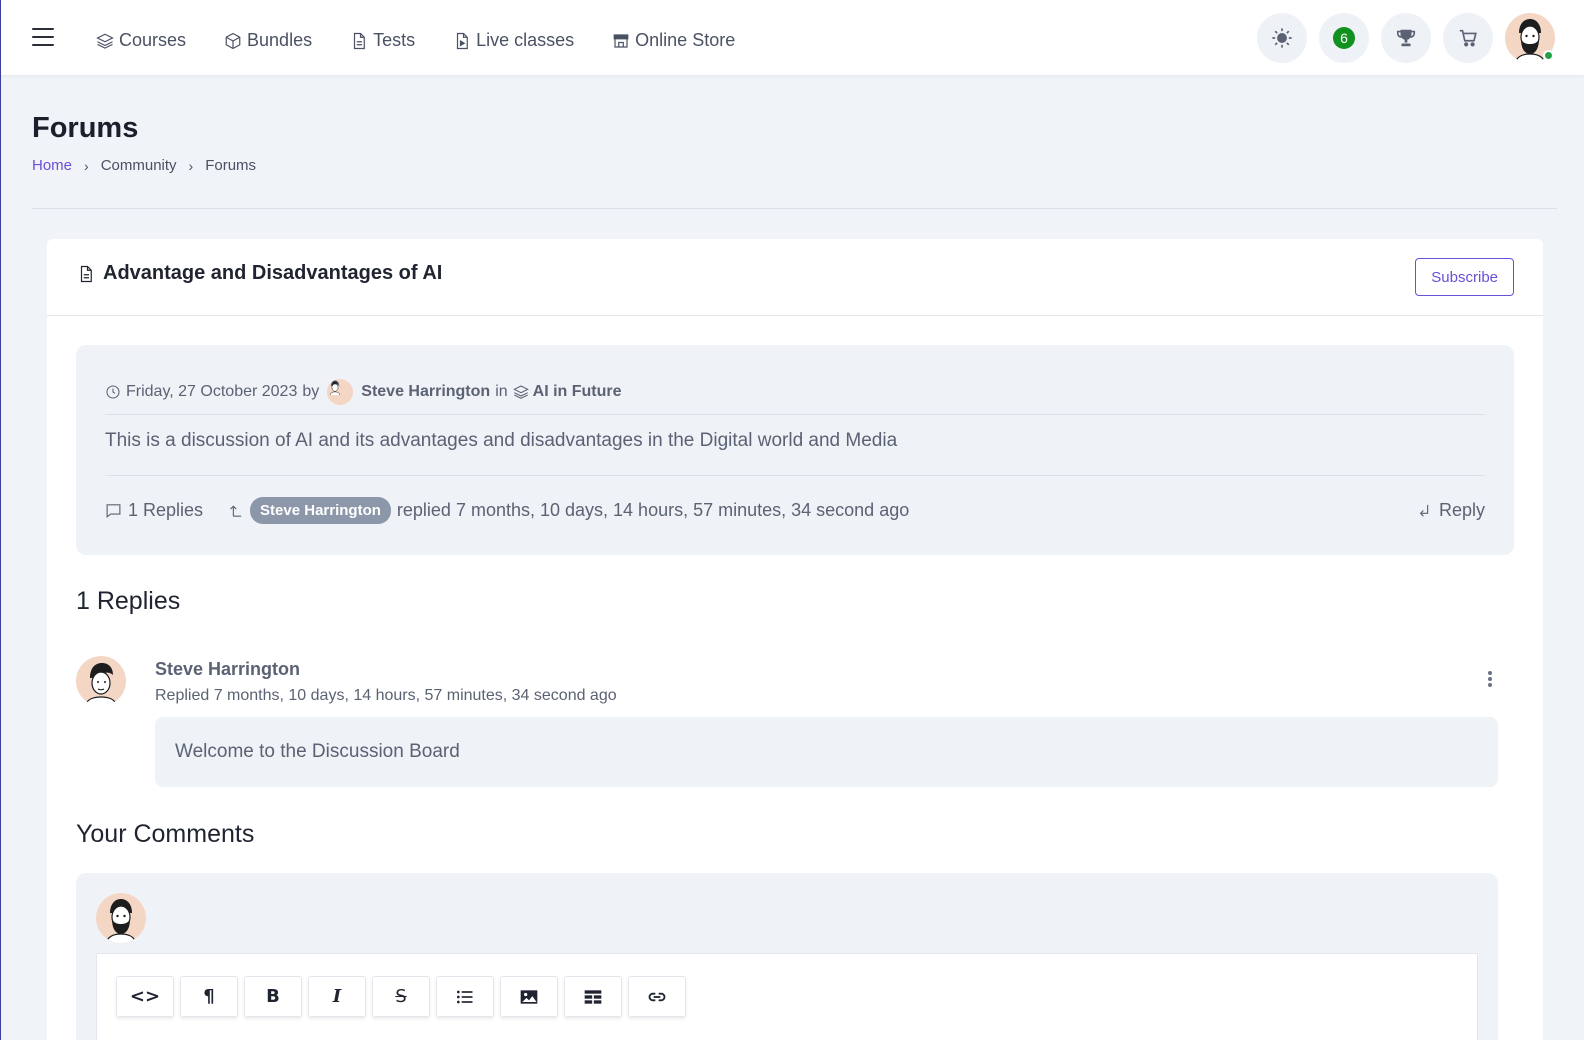 Image resolution: width=1584 pixels, height=1040 pixels. I want to click on image-icon, so click(529, 996).